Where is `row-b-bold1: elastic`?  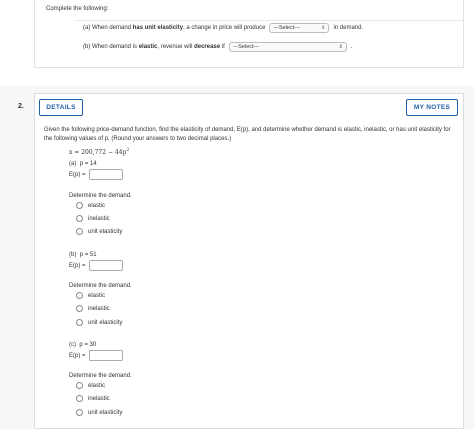
row-b-bold1: elastic is located at coordinates (148, 47).